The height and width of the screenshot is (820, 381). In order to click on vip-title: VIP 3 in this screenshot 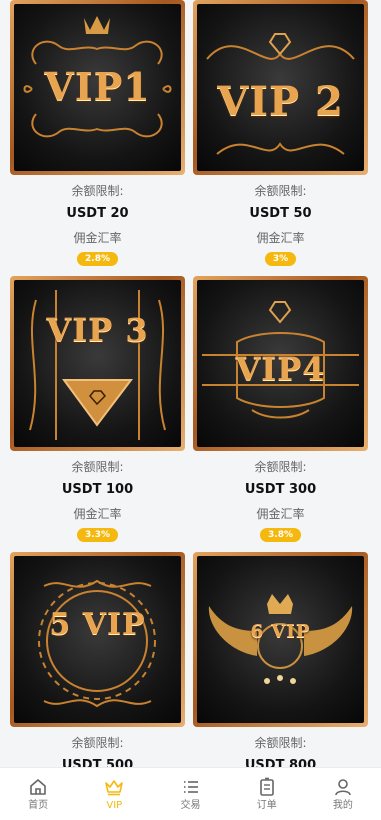, I will do `click(97, 330)`.